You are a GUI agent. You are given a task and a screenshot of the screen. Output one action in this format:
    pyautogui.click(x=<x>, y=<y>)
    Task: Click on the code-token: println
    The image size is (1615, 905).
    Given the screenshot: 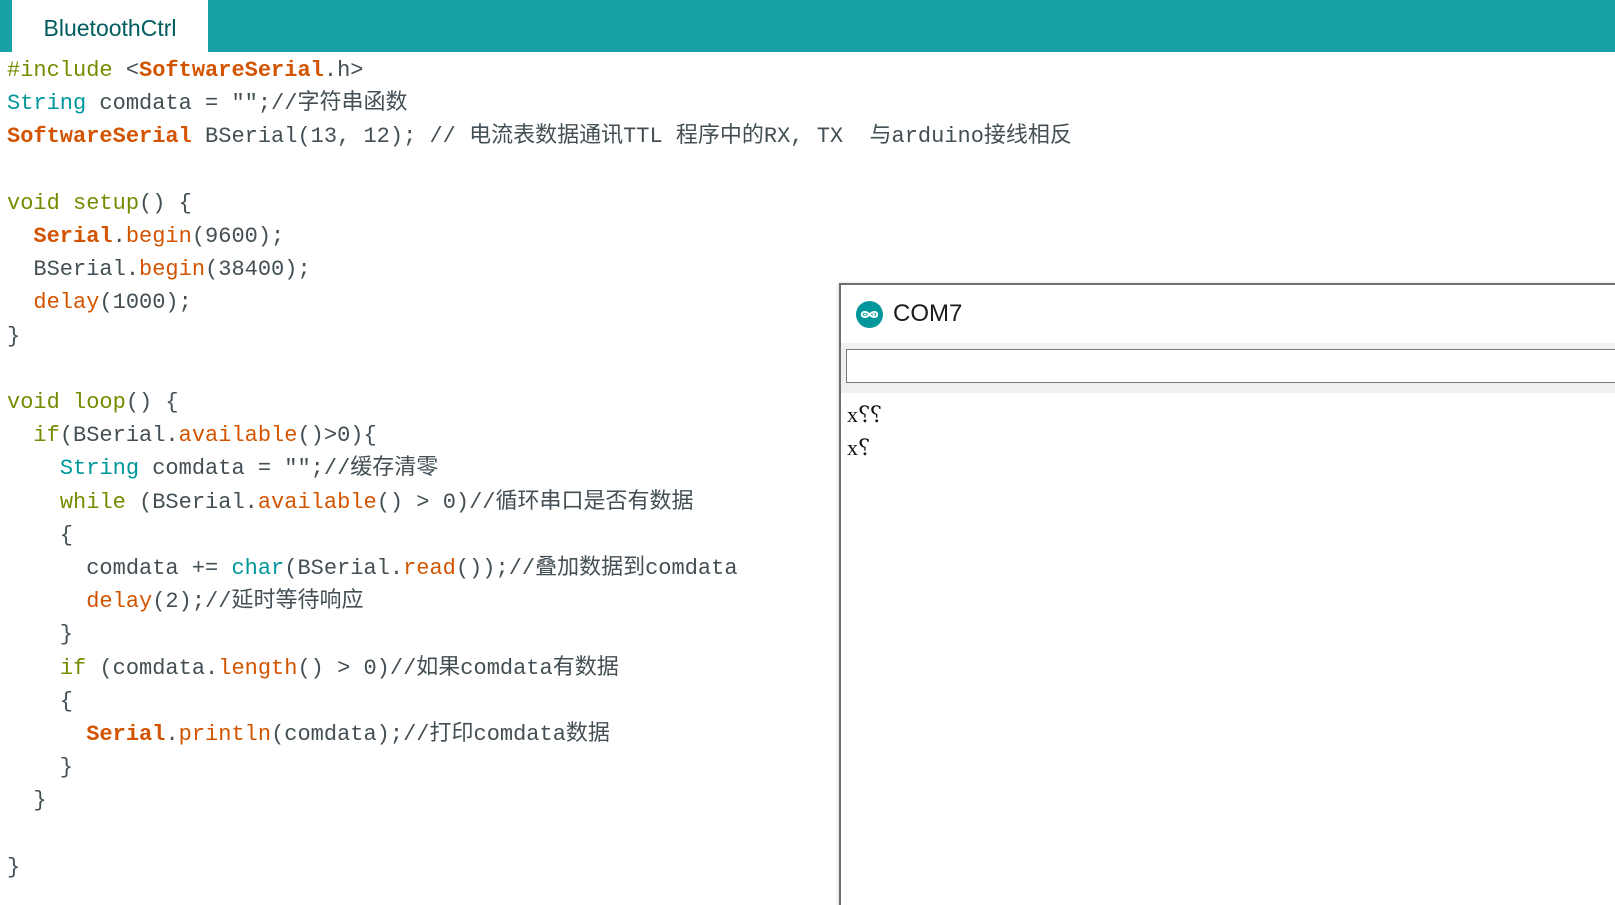 What is the action you would take?
    pyautogui.click(x=225, y=734)
    